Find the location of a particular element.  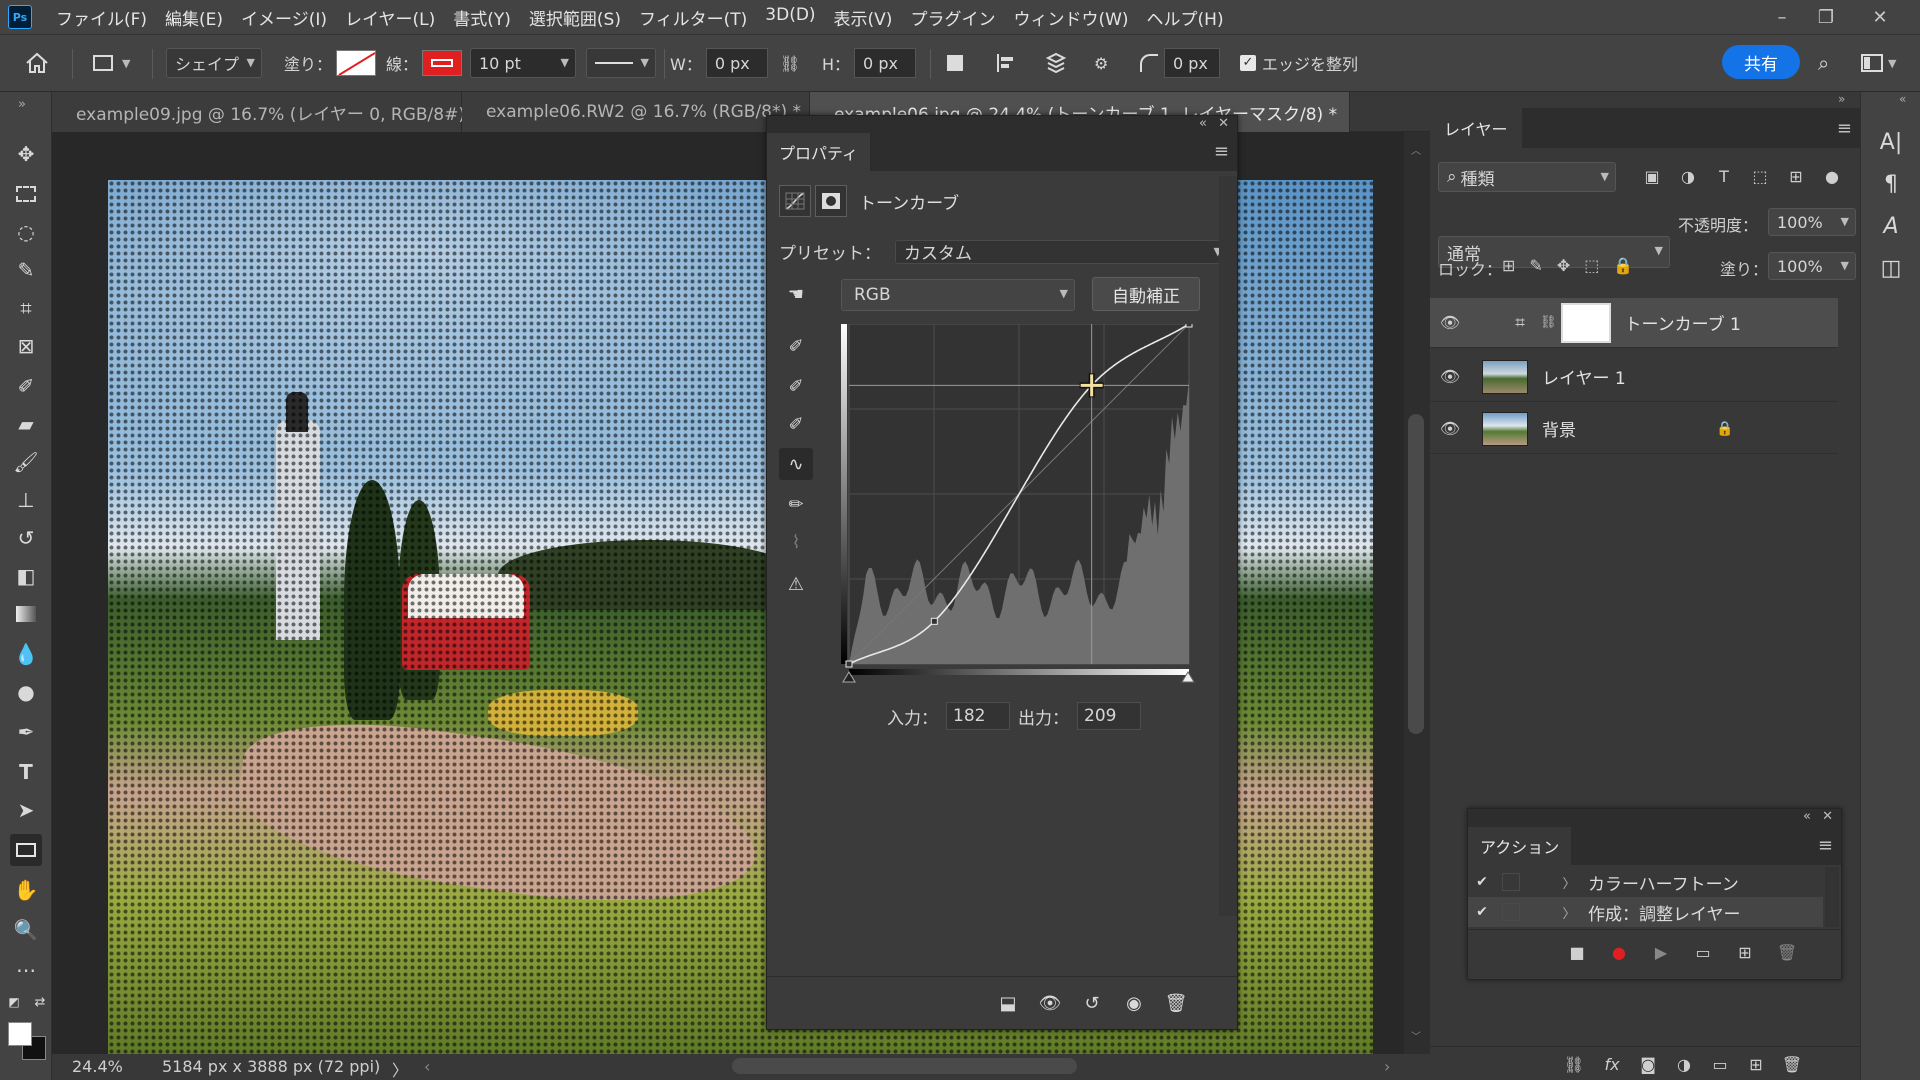

layer-row-curves: 👁 ⌗ ⛓ トーンカーブ 1 is located at coordinates (1634, 323).